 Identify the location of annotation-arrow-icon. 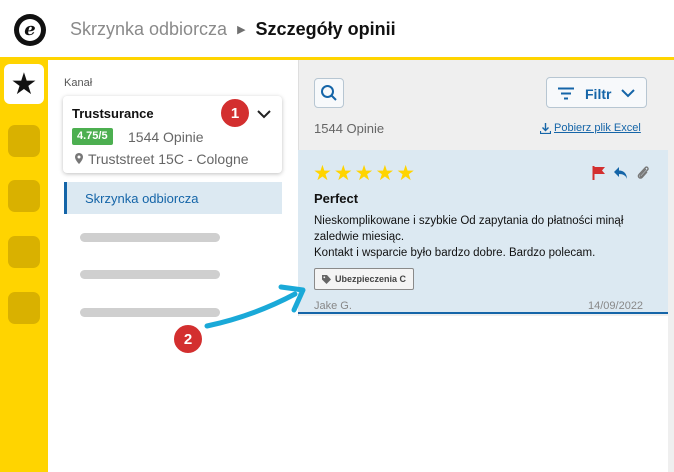
(255, 306).